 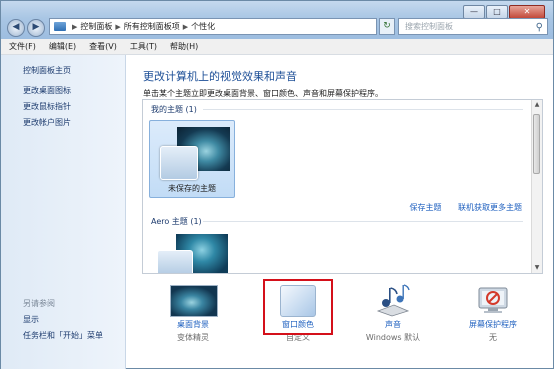 I want to click on control-panel-home-link: 控制面板主页, so click(x=47, y=70).